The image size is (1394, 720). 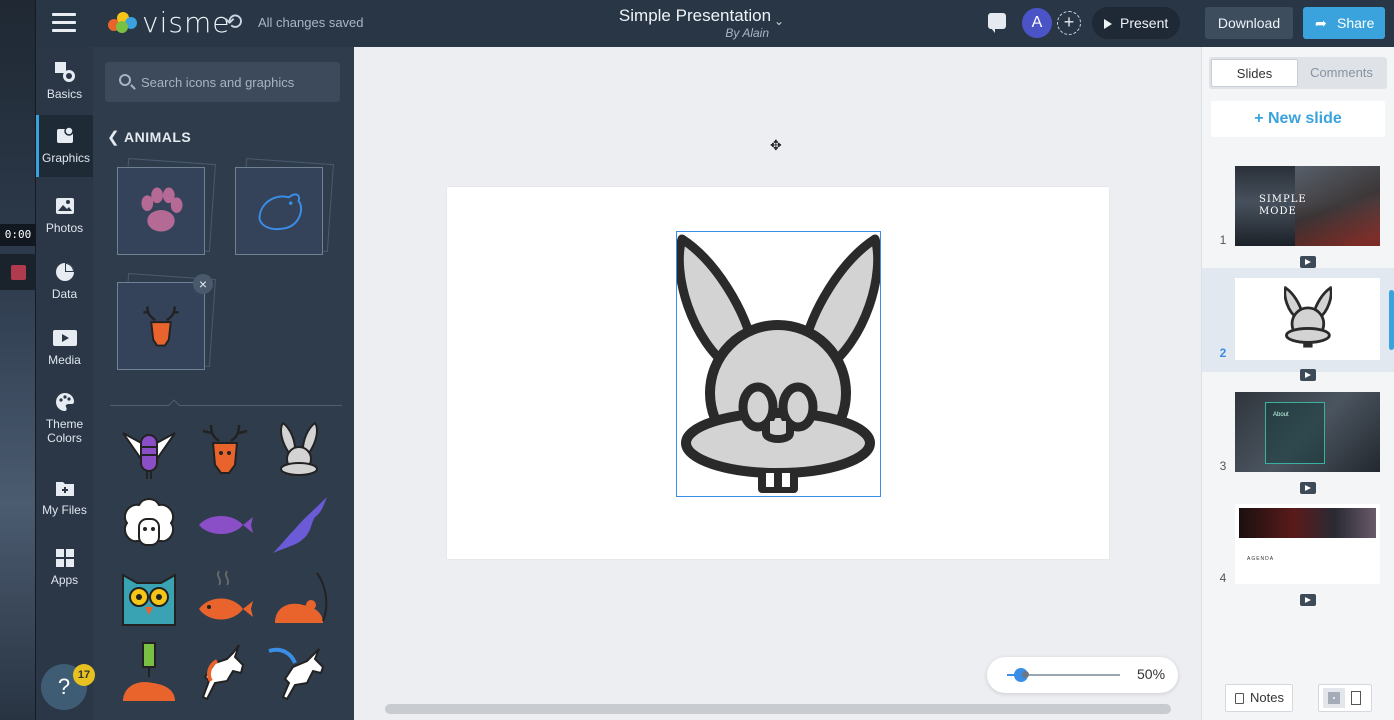 I want to click on list-view-icon, so click(x=1356, y=698).